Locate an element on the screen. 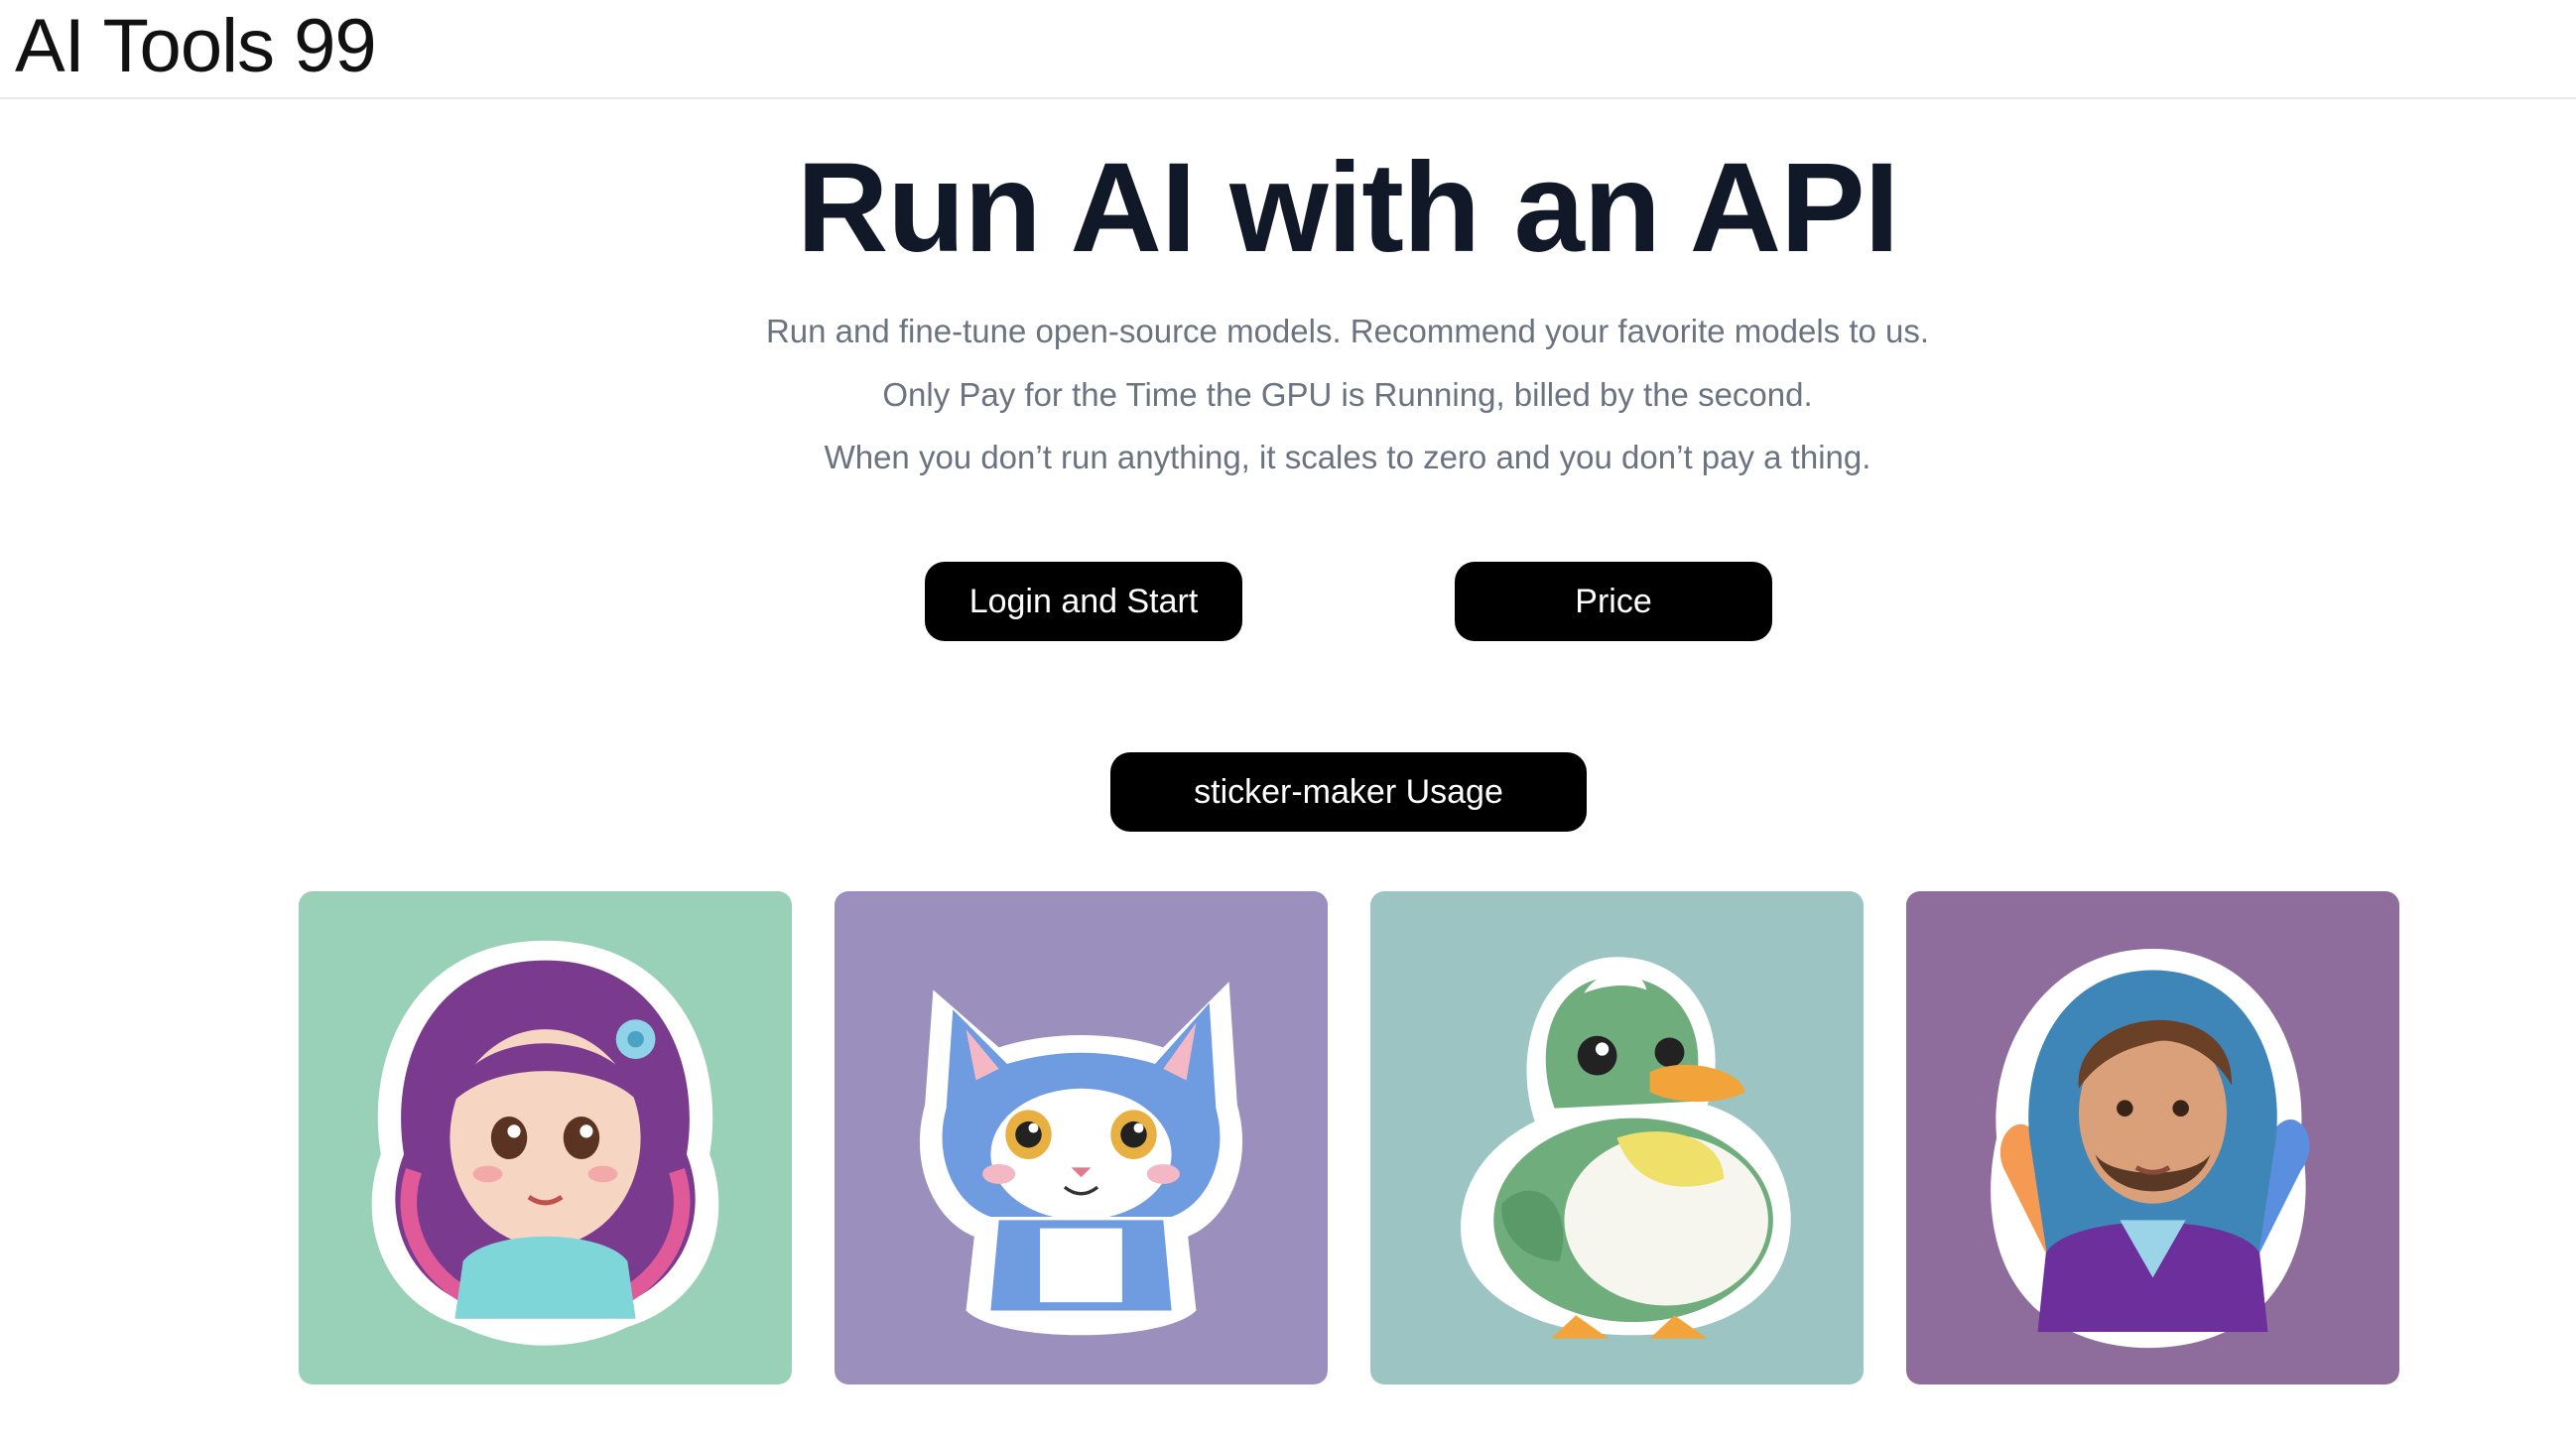 Image resolution: width=2576 pixels, height=1449 pixels. sticker-maker-usage-button: sticker-maker Usage is located at coordinates (1349, 792).